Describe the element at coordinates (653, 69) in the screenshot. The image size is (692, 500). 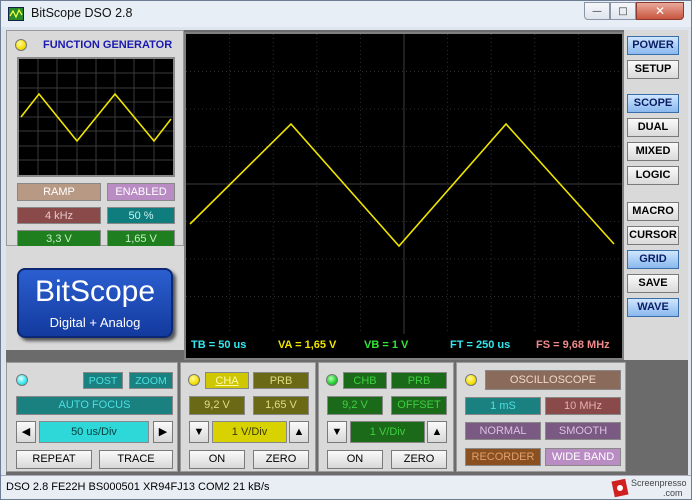
I see `setup-button: SETUP` at that location.